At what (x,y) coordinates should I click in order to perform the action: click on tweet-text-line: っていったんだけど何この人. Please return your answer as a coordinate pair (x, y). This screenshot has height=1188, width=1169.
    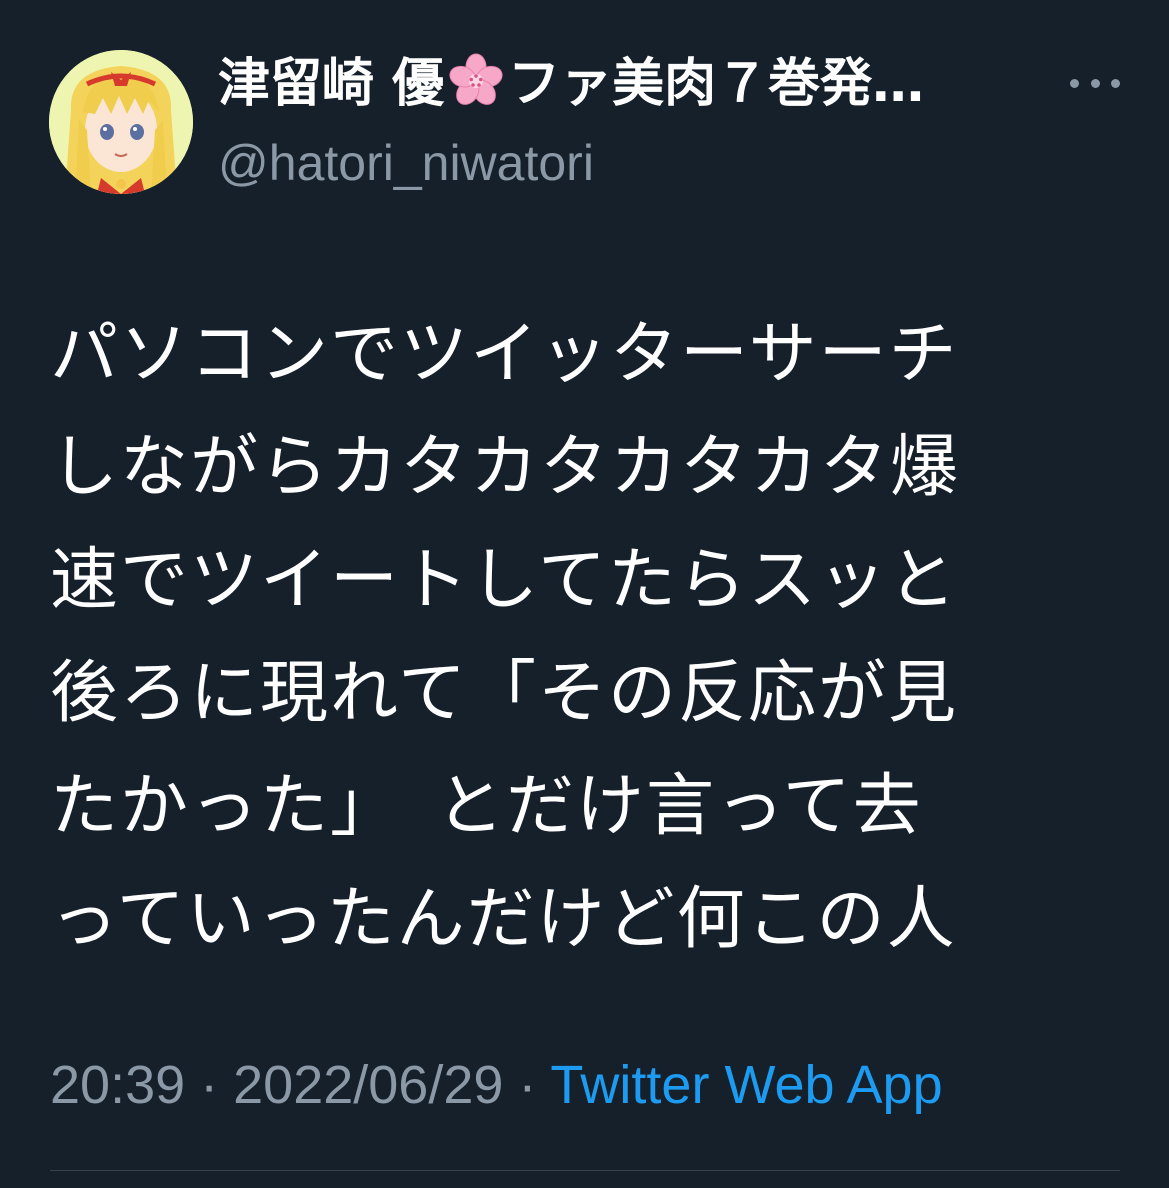
    Looking at the image, I should click on (503, 919).